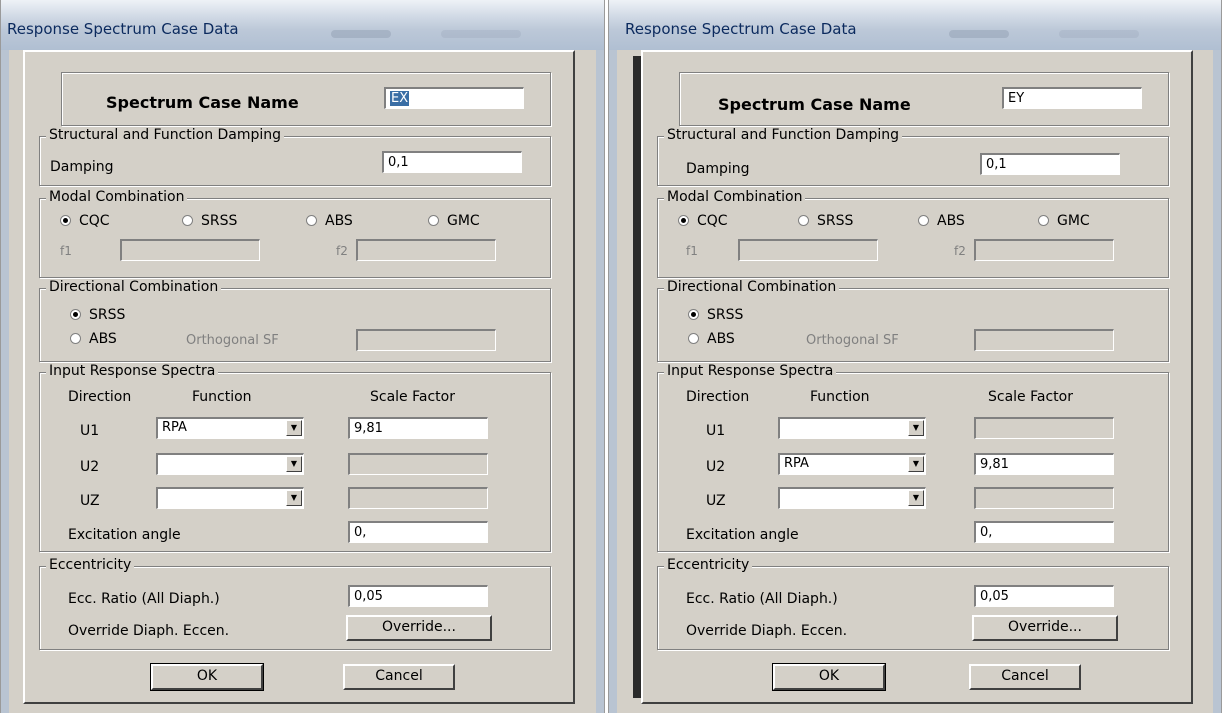 The width and height of the screenshot is (1222, 713). Describe the element at coordinates (852, 340) in the screenshot. I see `orthogonal-sf-label: Orthogonal SF` at that location.